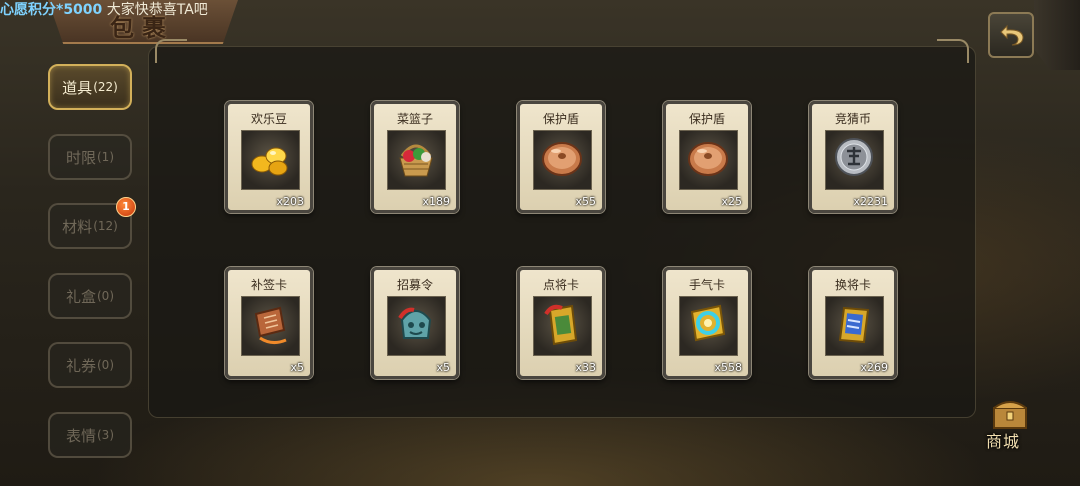 Image resolution: width=1080 pixels, height=486 pixels. I want to click on item-quantity: x33, so click(585, 367).